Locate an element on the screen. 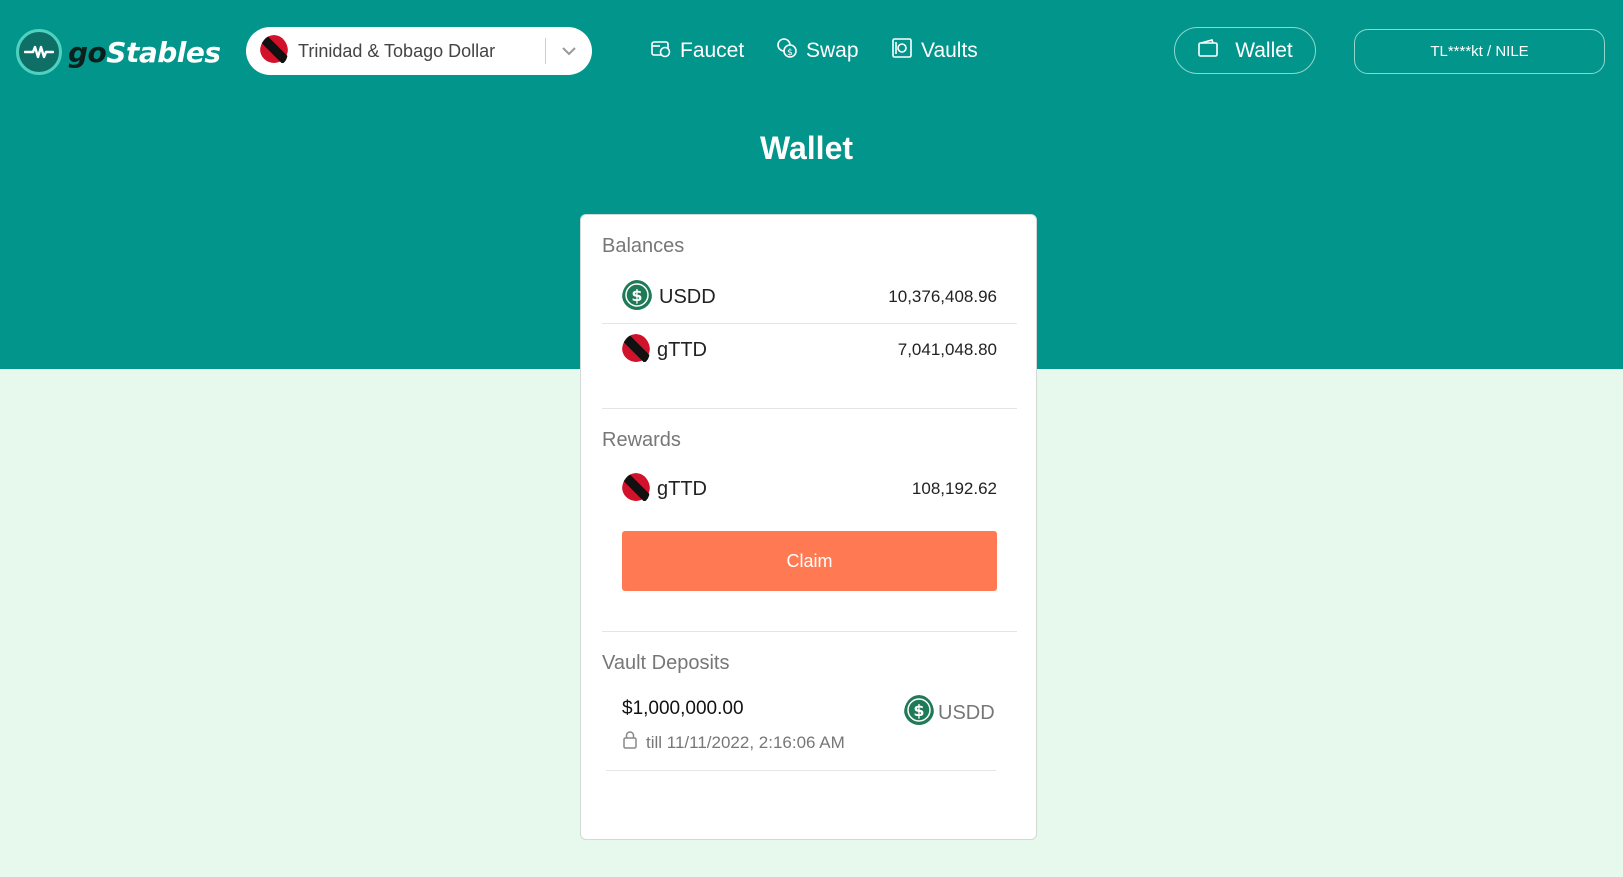 The width and height of the screenshot is (1623, 877). token-amount: 10,376,408.96 is located at coordinates (942, 296).